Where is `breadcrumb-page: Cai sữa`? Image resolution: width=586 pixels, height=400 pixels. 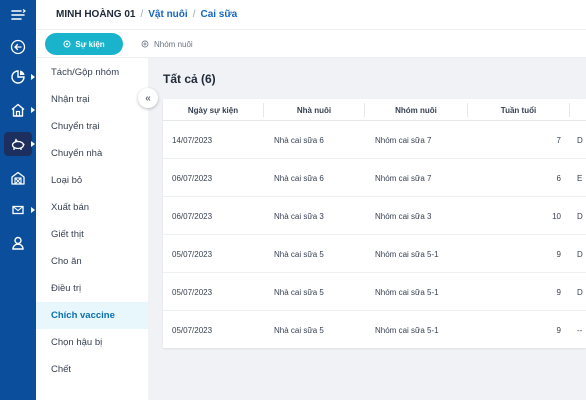
breadcrumb-page: Cai sữa is located at coordinates (218, 14).